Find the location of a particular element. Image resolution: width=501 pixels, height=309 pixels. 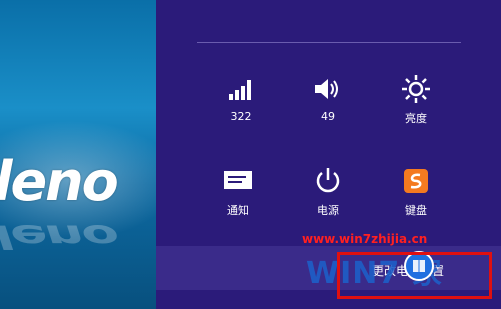

notification-icon is located at coordinates (238, 181).